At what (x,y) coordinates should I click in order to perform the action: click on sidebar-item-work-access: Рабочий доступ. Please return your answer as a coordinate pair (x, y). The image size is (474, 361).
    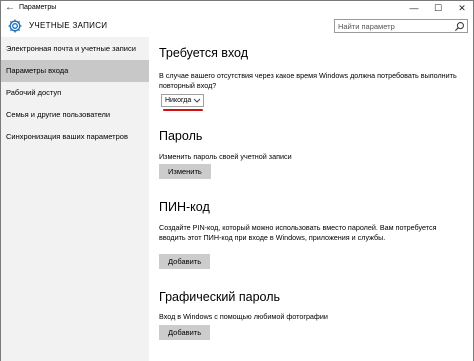
    Looking at the image, I should click on (75, 93).